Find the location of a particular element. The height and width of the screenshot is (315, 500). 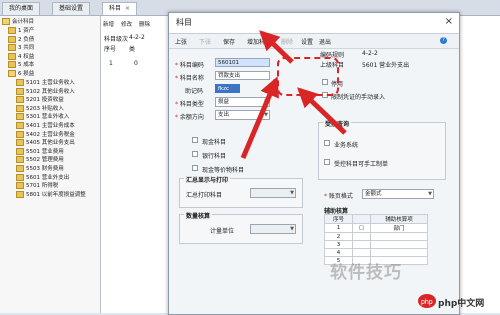

svg-text: php is located at coordinates (427, 302).